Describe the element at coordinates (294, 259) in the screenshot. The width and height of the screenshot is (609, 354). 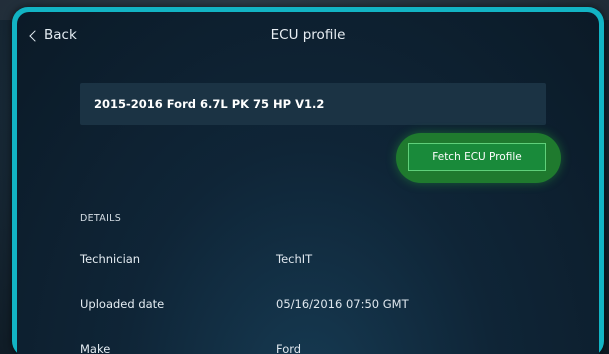
I see `detail-value: TechIT` at that location.